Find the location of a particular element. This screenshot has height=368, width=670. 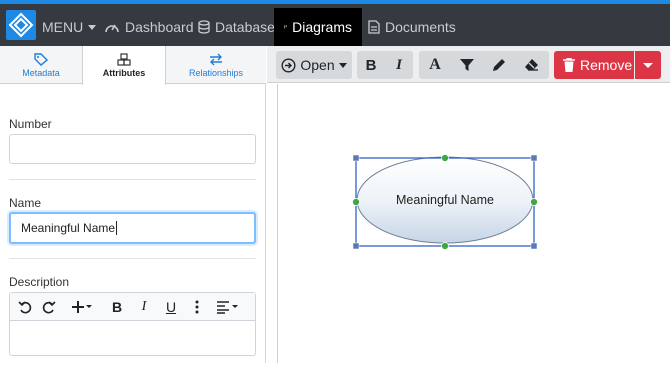

diamond-logo-icon is located at coordinates (21, 25).